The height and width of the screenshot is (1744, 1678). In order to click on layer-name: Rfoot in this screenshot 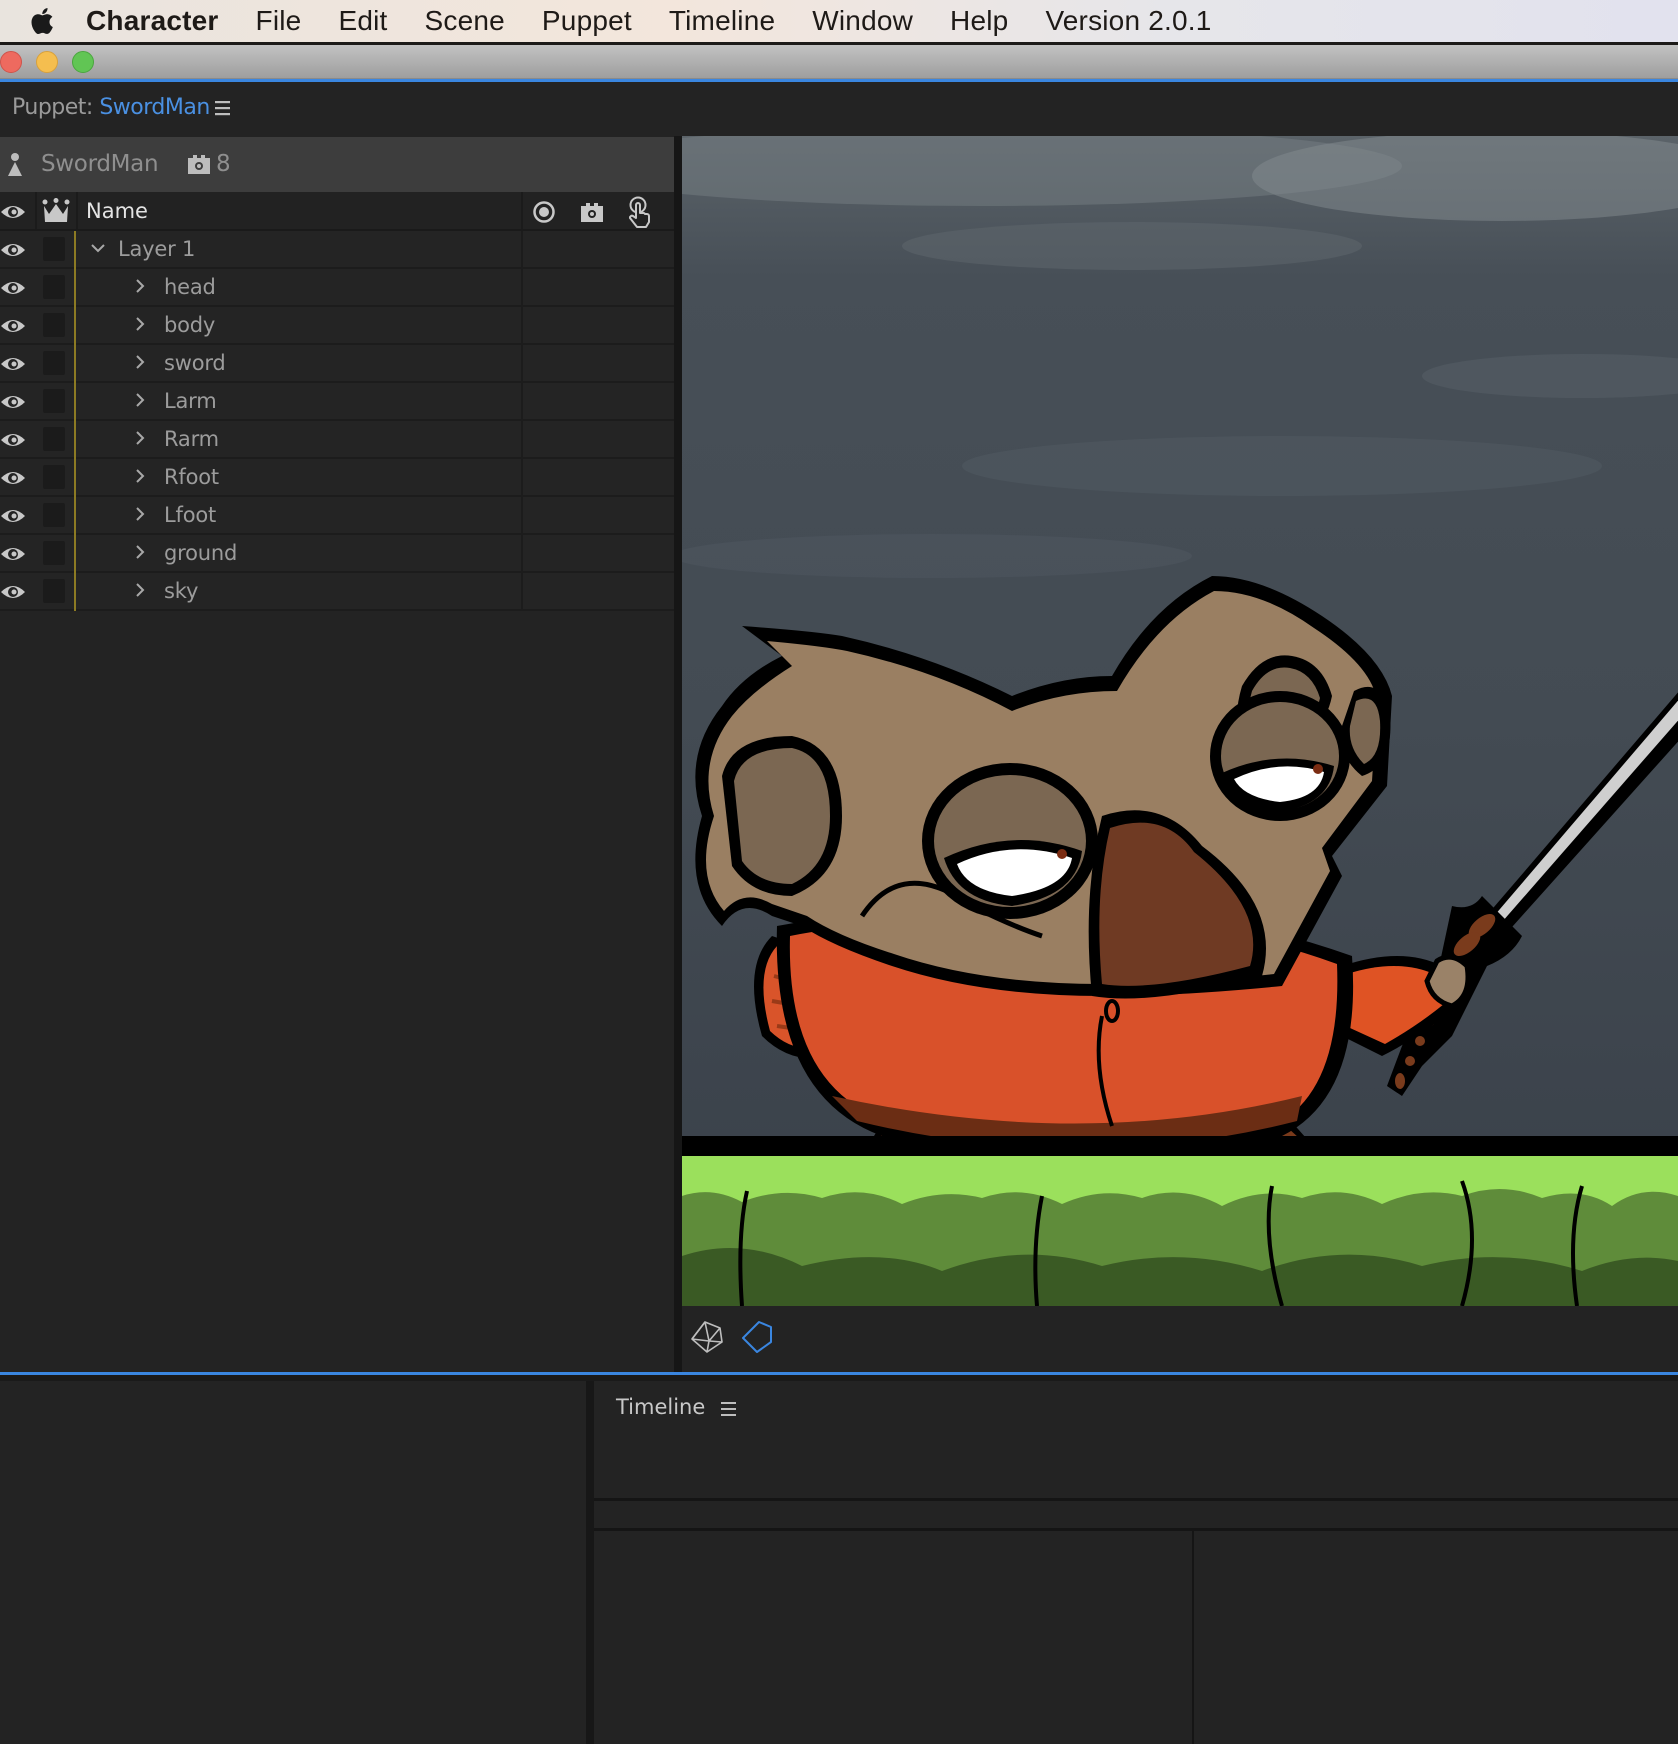, I will do `click(191, 477)`.